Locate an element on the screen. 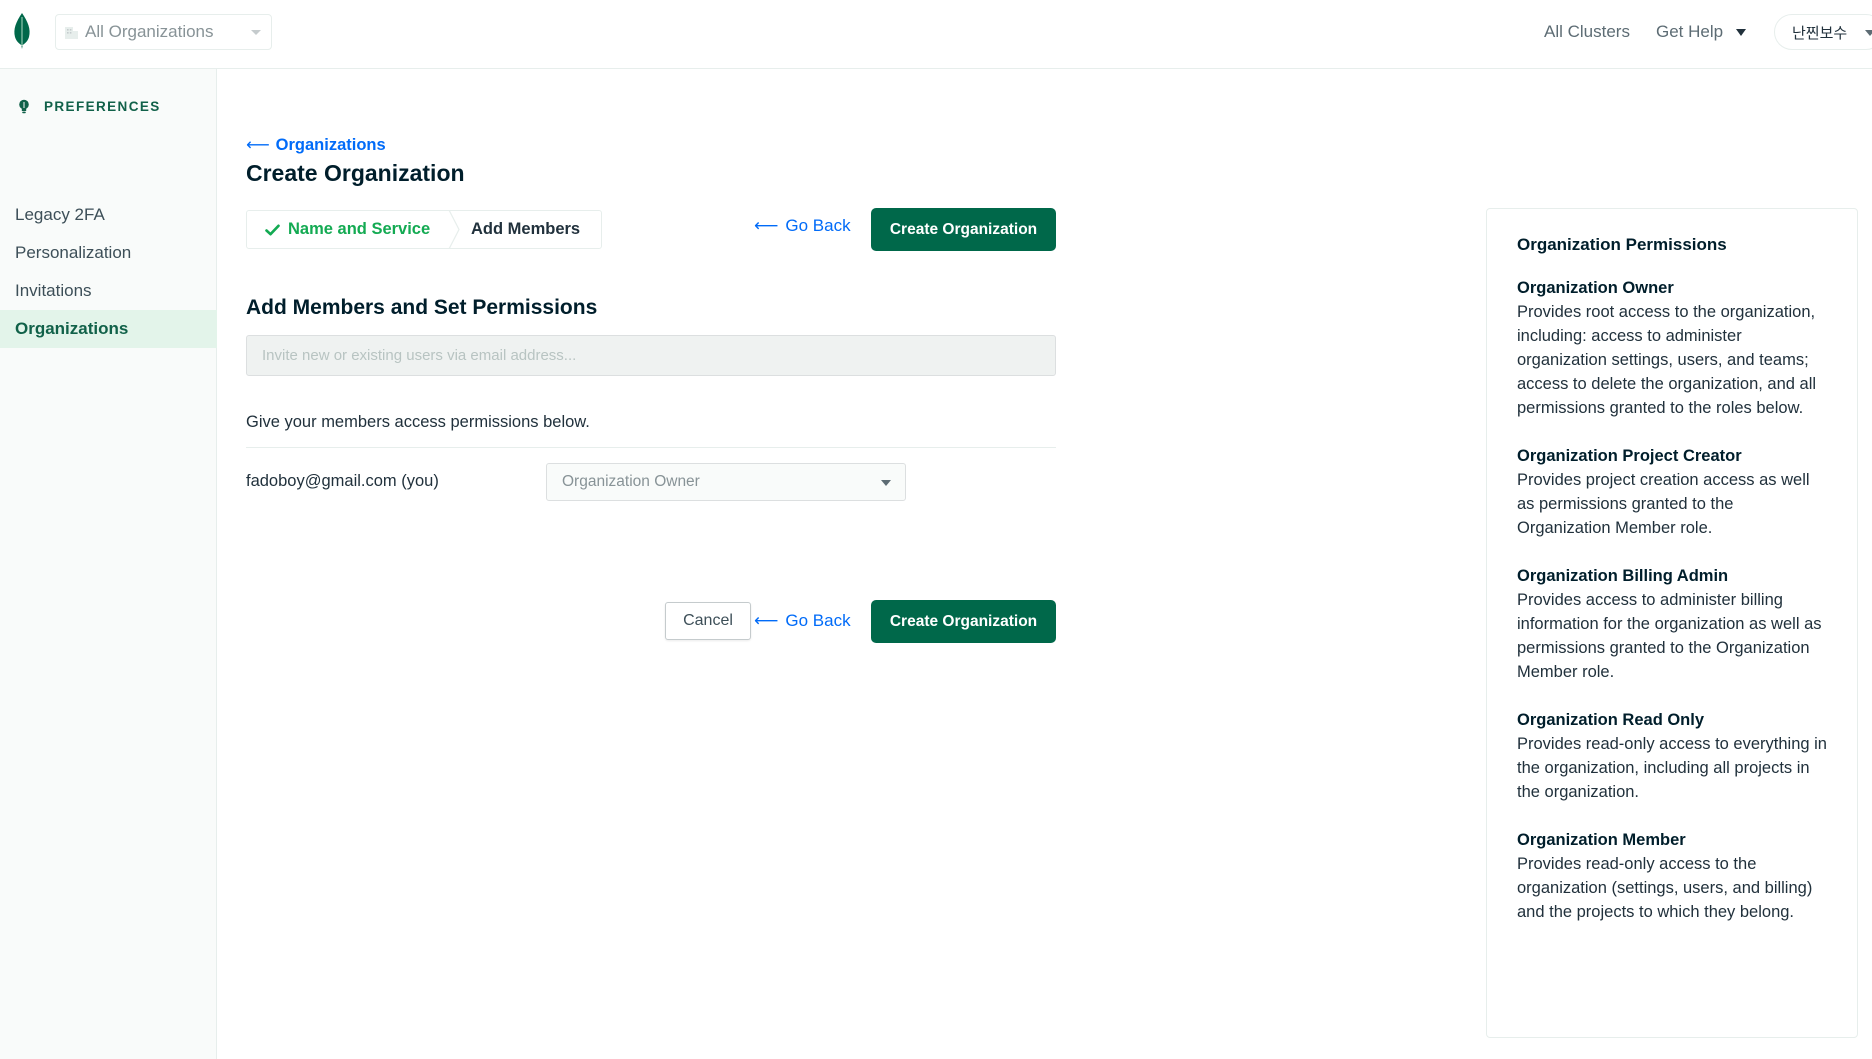  breadcrumb-label: Organizations is located at coordinates (330, 144).